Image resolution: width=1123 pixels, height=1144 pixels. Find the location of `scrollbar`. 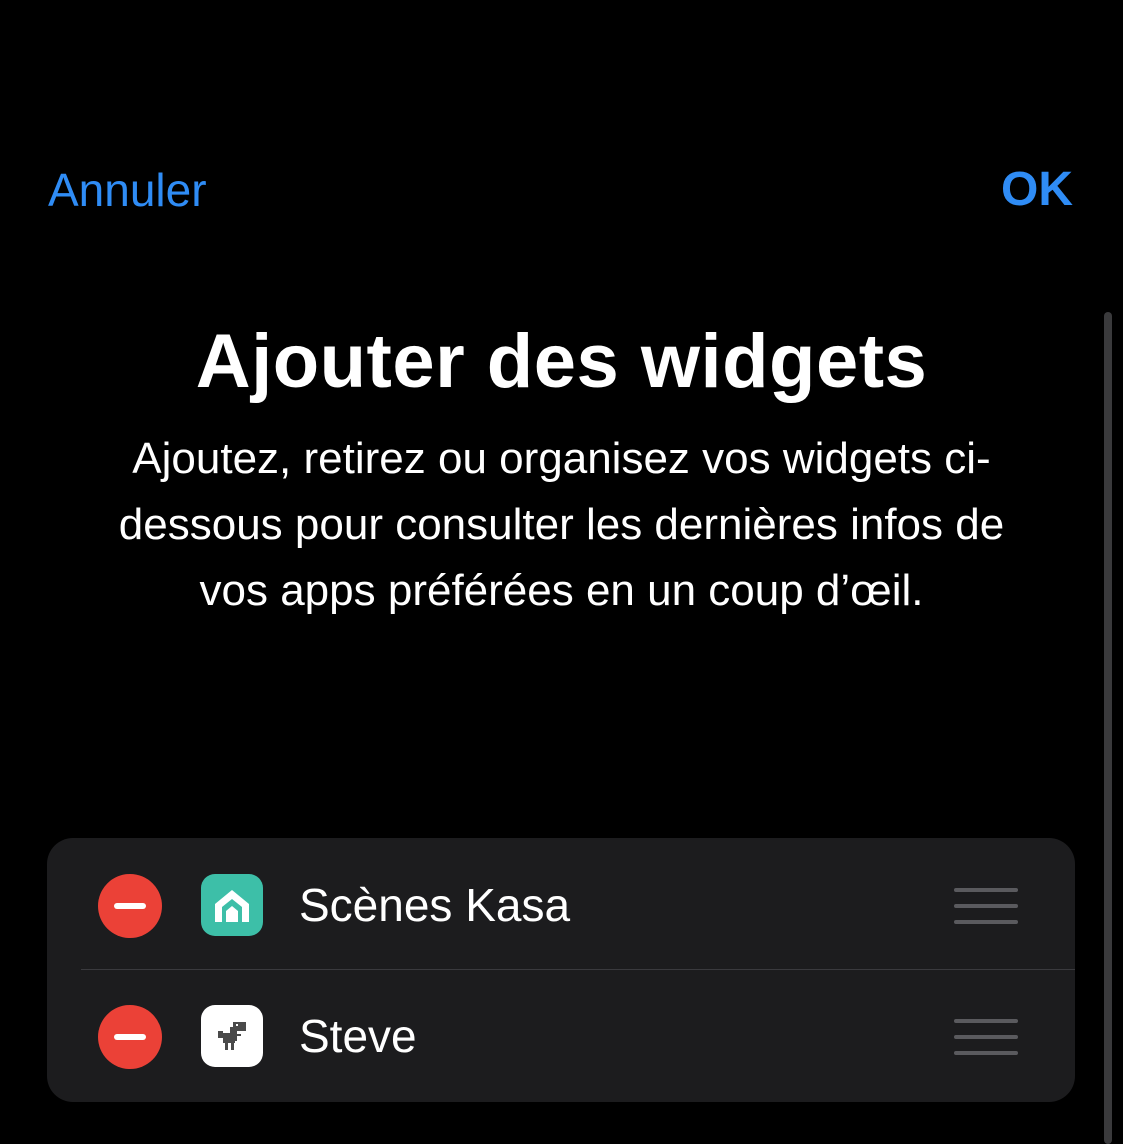

scrollbar is located at coordinates (1108, 728).